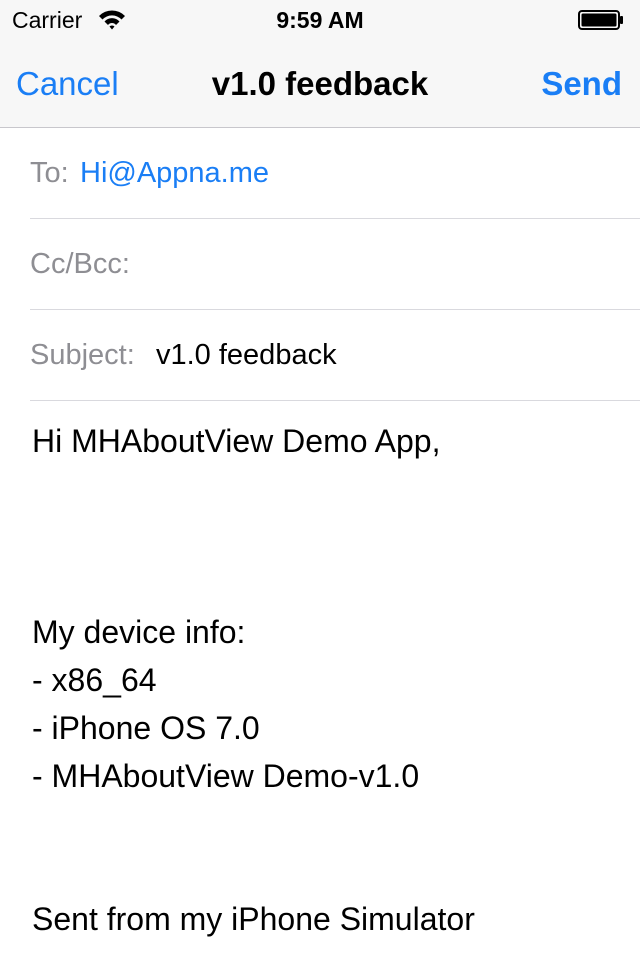  I want to click on body-device-header: My device info:, so click(139, 632).